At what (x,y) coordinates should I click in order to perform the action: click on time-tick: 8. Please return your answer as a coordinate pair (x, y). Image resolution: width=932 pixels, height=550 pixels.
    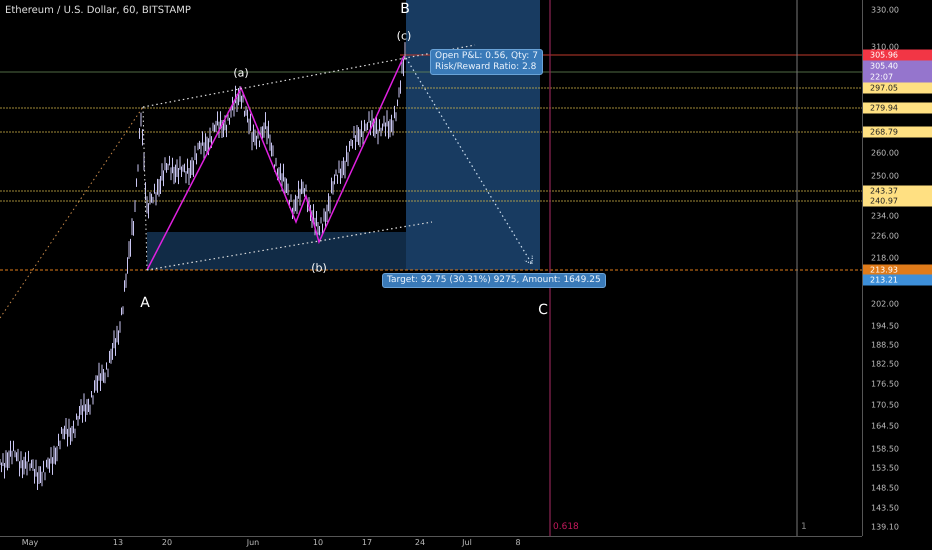
    Looking at the image, I should click on (518, 542).